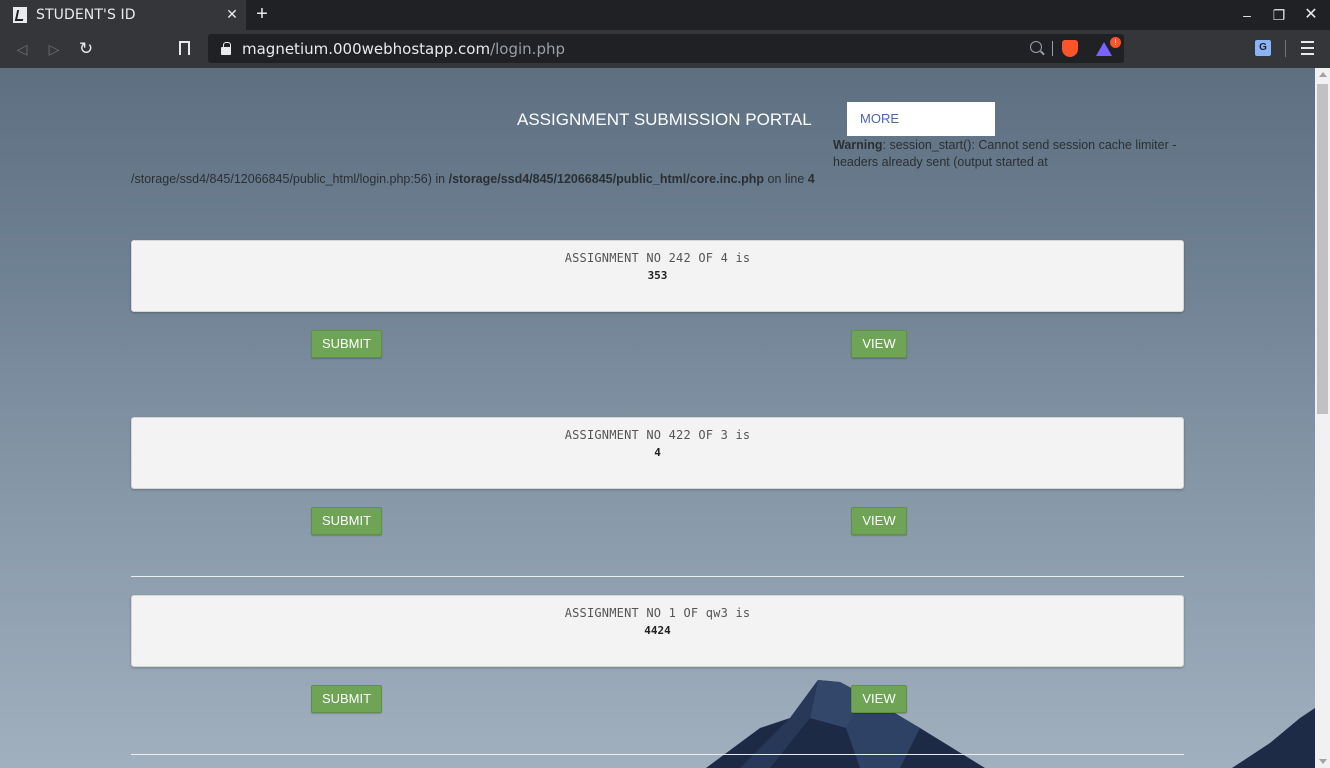 The image size is (1330, 768). Describe the element at coordinates (20, 15) in the screenshot. I see `favicon-icon` at that location.